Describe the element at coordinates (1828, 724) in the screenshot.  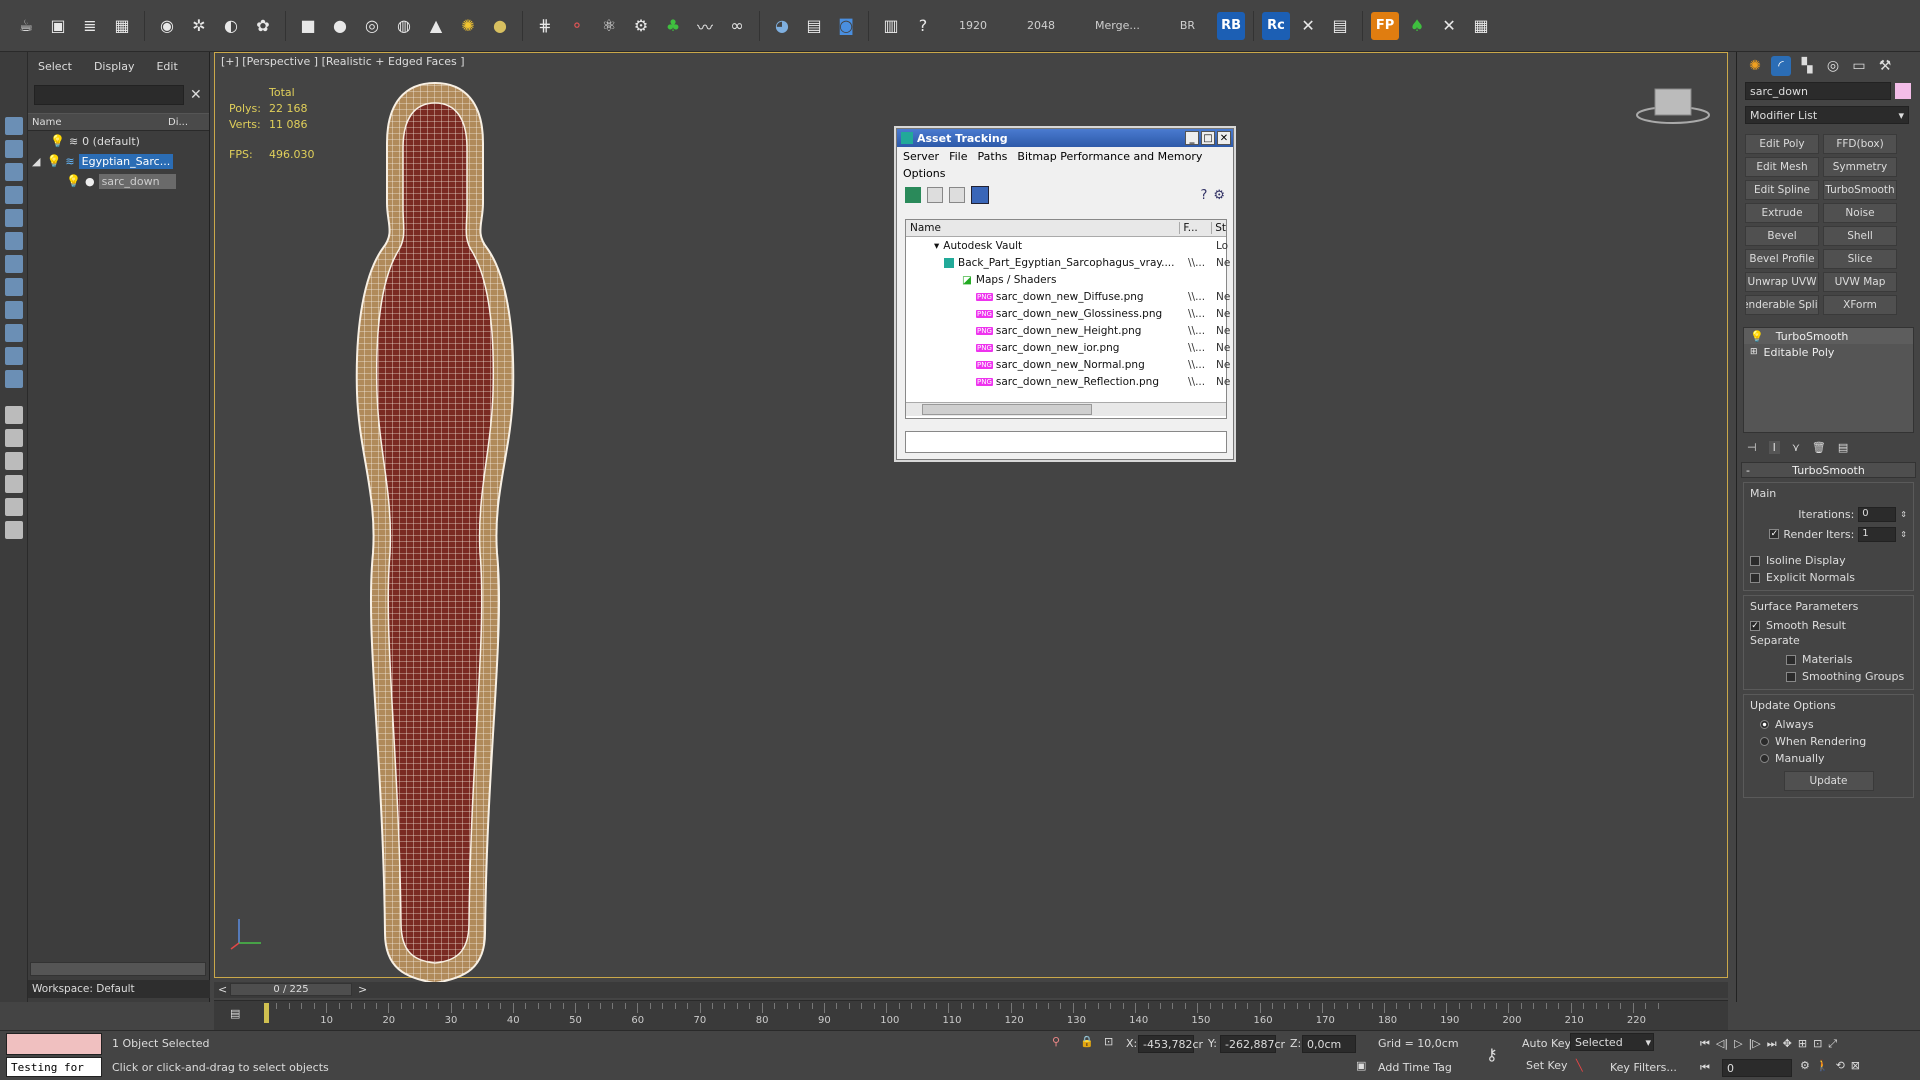
I see `update-always-option: Always` at that location.